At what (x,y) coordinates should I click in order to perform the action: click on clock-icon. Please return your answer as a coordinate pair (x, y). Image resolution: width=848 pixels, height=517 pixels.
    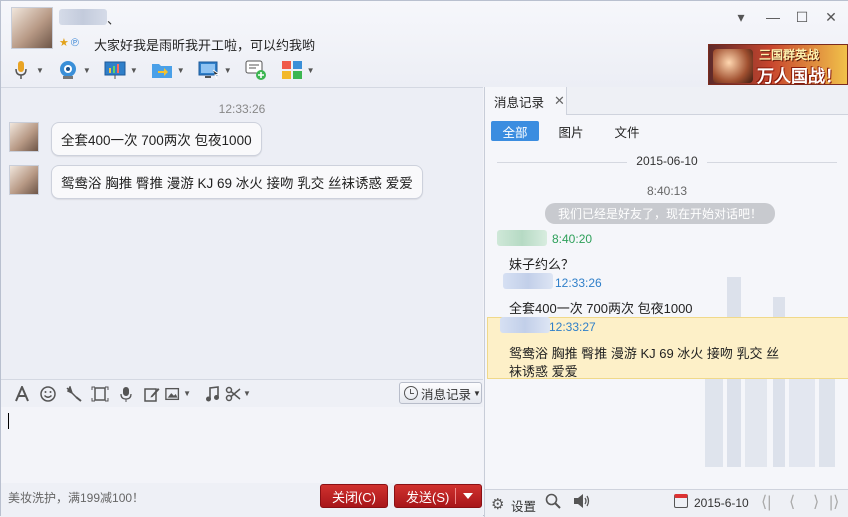
    Looking at the image, I should click on (411, 393).